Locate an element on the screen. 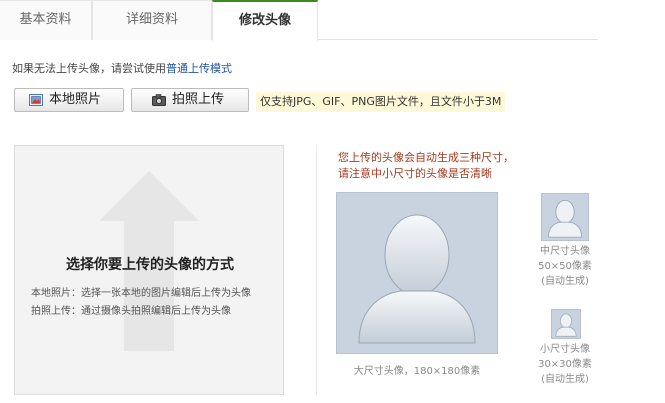  tab-bar: 基本资料 详细资料 修改头像 is located at coordinates (299, 20).